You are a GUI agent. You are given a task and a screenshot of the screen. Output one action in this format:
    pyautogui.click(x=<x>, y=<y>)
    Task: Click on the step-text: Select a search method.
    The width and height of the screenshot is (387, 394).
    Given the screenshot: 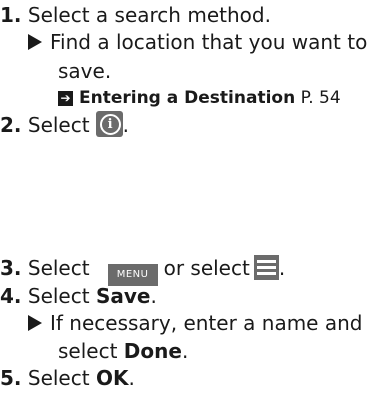 What is the action you would take?
    pyautogui.click(x=149, y=15)
    